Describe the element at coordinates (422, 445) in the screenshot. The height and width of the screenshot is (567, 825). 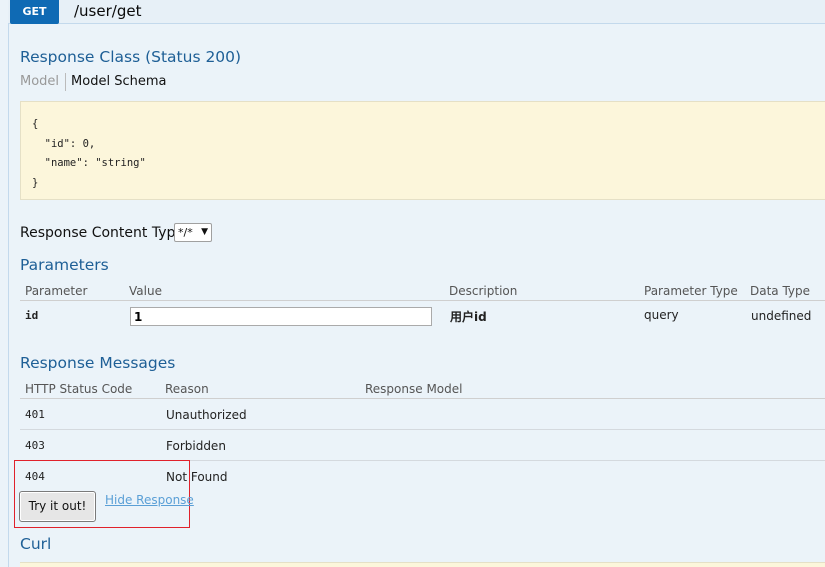
I see `table-row: 403 Forbidden` at that location.